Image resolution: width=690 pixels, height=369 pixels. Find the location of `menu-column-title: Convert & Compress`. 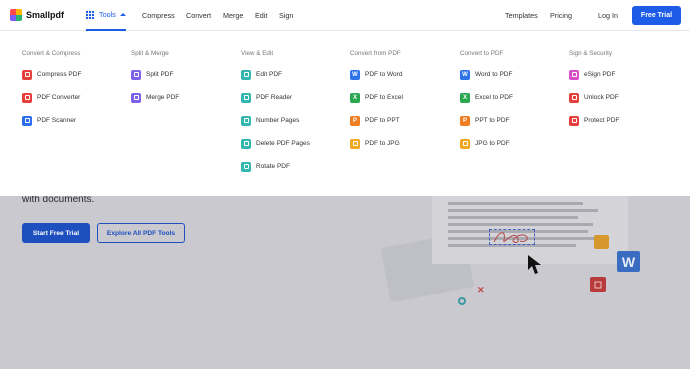

menu-column-title: Convert & Compress is located at coordinates (51, 53).